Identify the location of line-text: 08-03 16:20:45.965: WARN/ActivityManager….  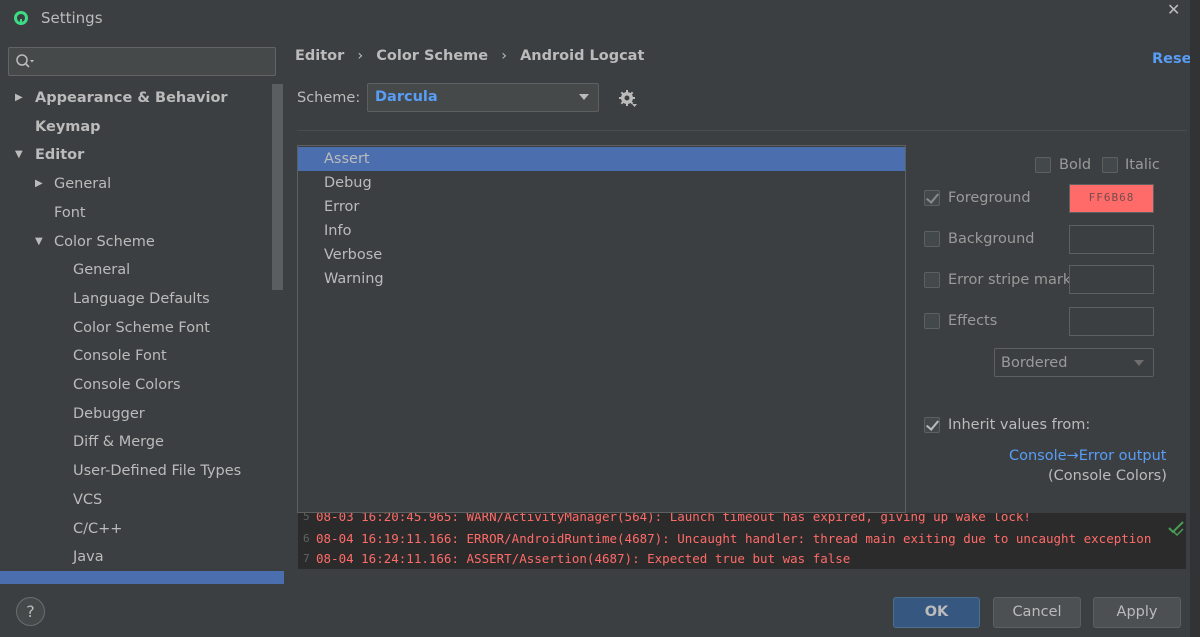
(673, 518).